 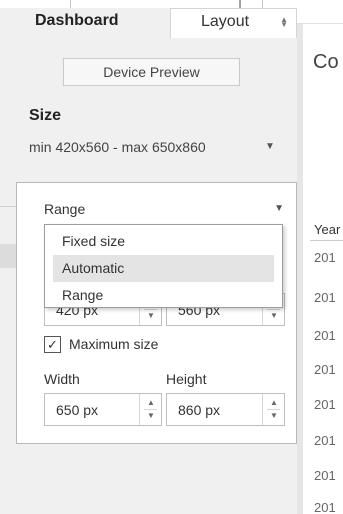 I want to click on max-height-value: 860 px, so click(x=199, y=410).